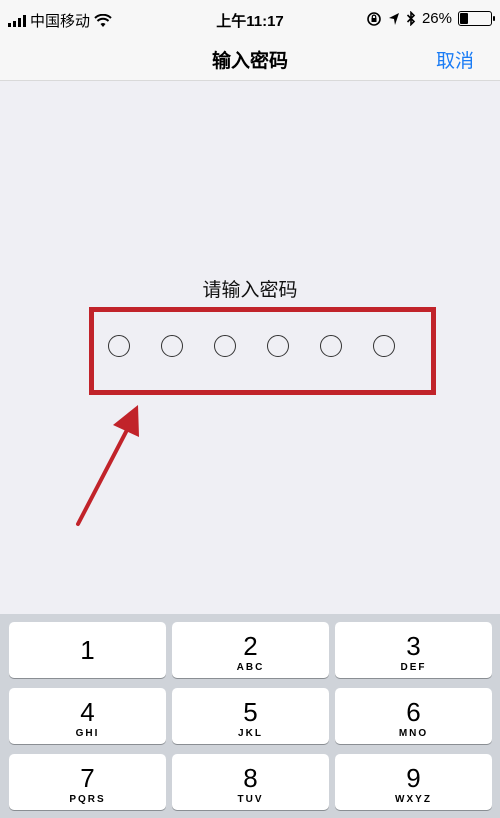 Image resolution: width=500 pixels, height=818 pixels. I want to click on key-letters: WXYZ, so click(413, 799).